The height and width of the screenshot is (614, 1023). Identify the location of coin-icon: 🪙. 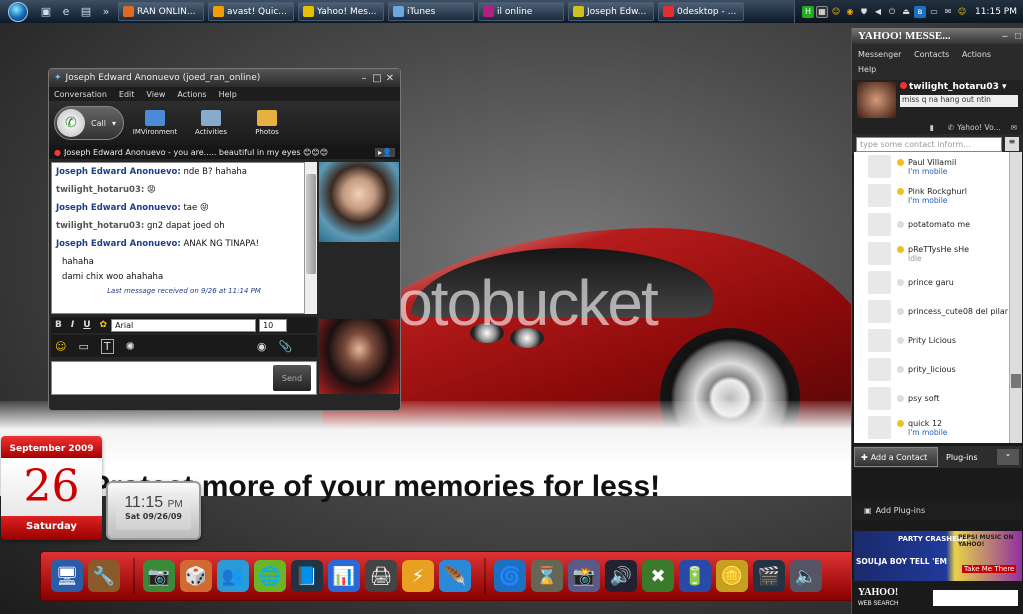
(732, 576).